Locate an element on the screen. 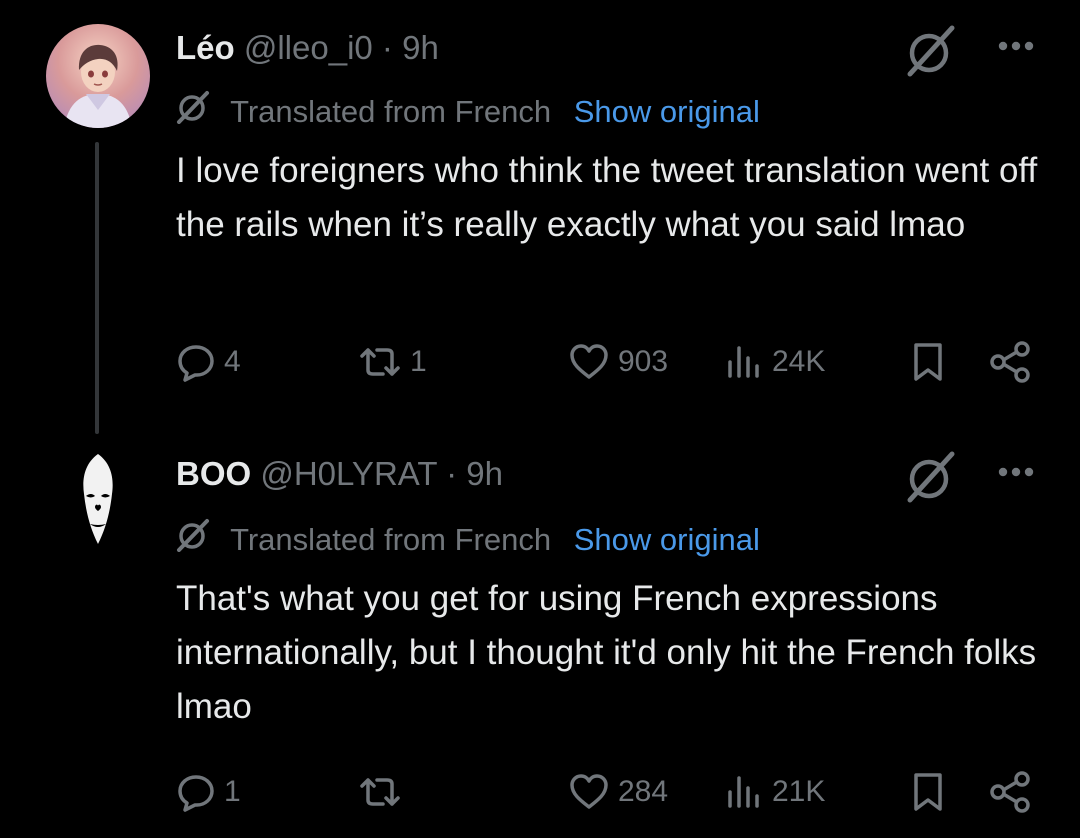 The width and height of the screenshot is (1080, 838). views-button: 24K is located at coordinates (774, 362).